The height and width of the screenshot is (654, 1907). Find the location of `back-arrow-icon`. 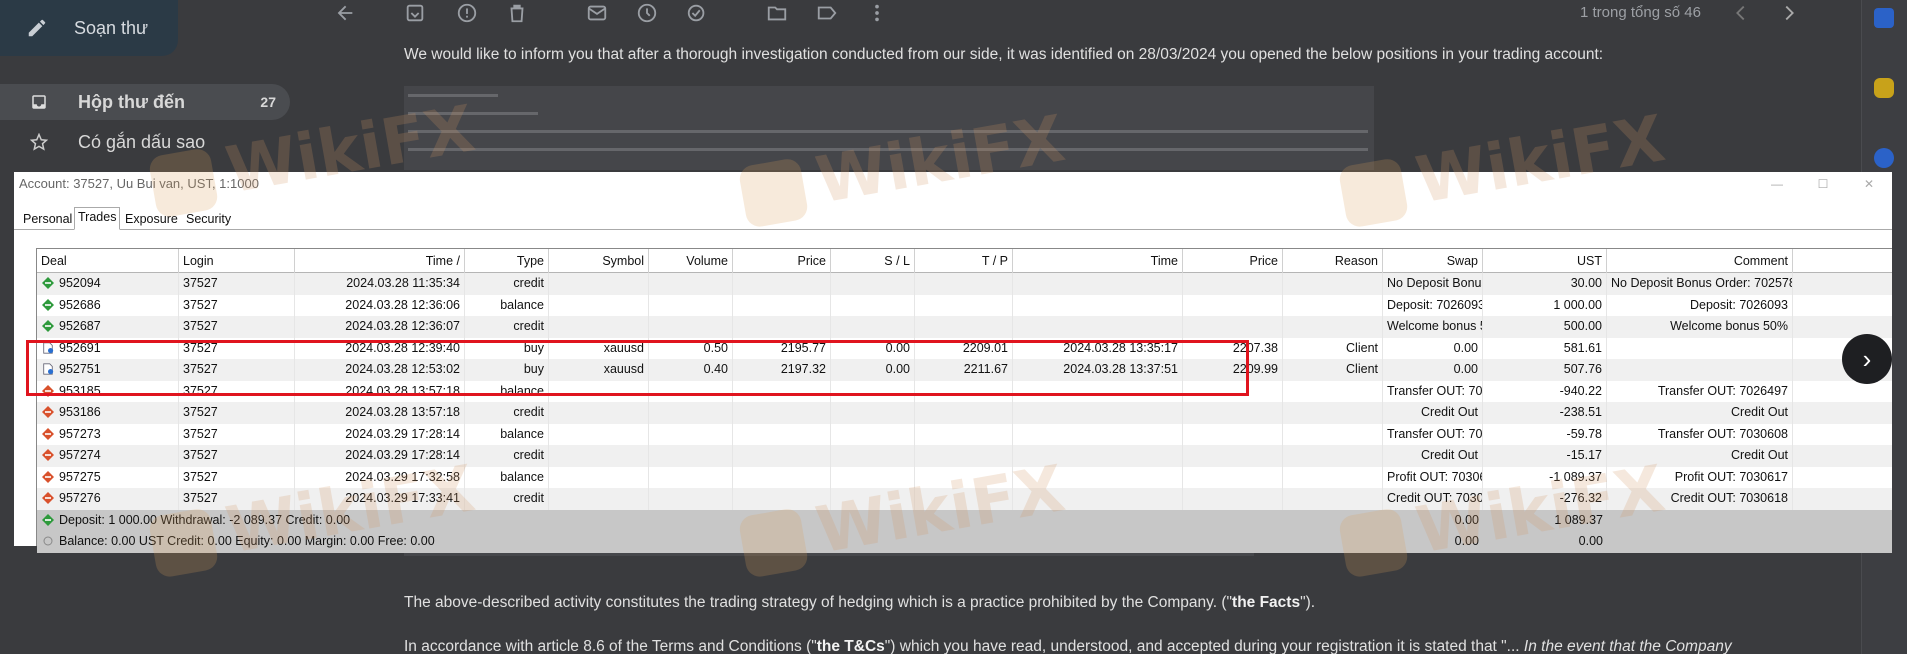

back-arrow-icon is located at coordinates (345, 13).